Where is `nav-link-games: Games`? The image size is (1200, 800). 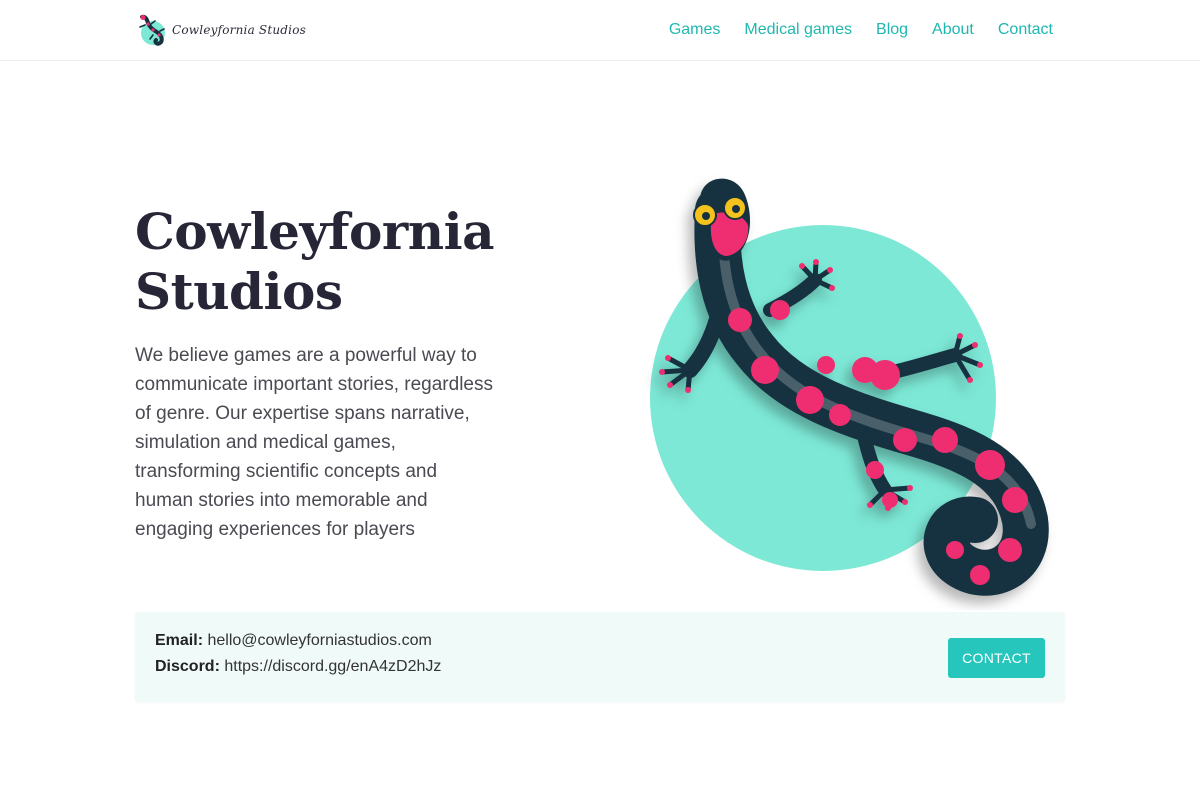
nav-link-games: Games is located at coordinates (695, 30).